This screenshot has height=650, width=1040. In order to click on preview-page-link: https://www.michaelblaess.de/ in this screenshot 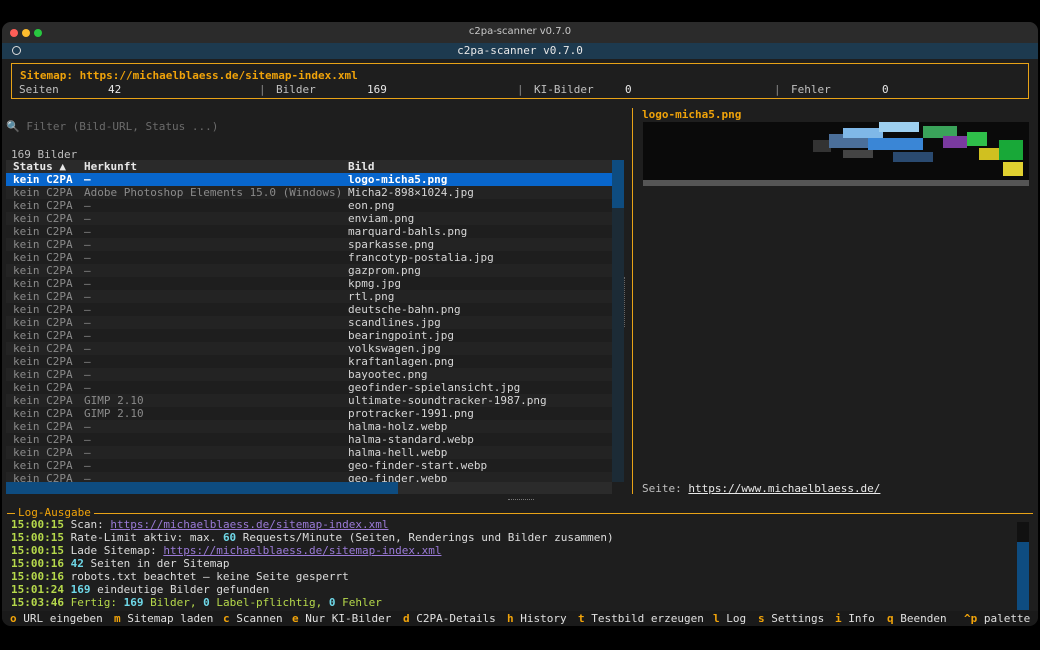, I will do `click(784, 488)`.